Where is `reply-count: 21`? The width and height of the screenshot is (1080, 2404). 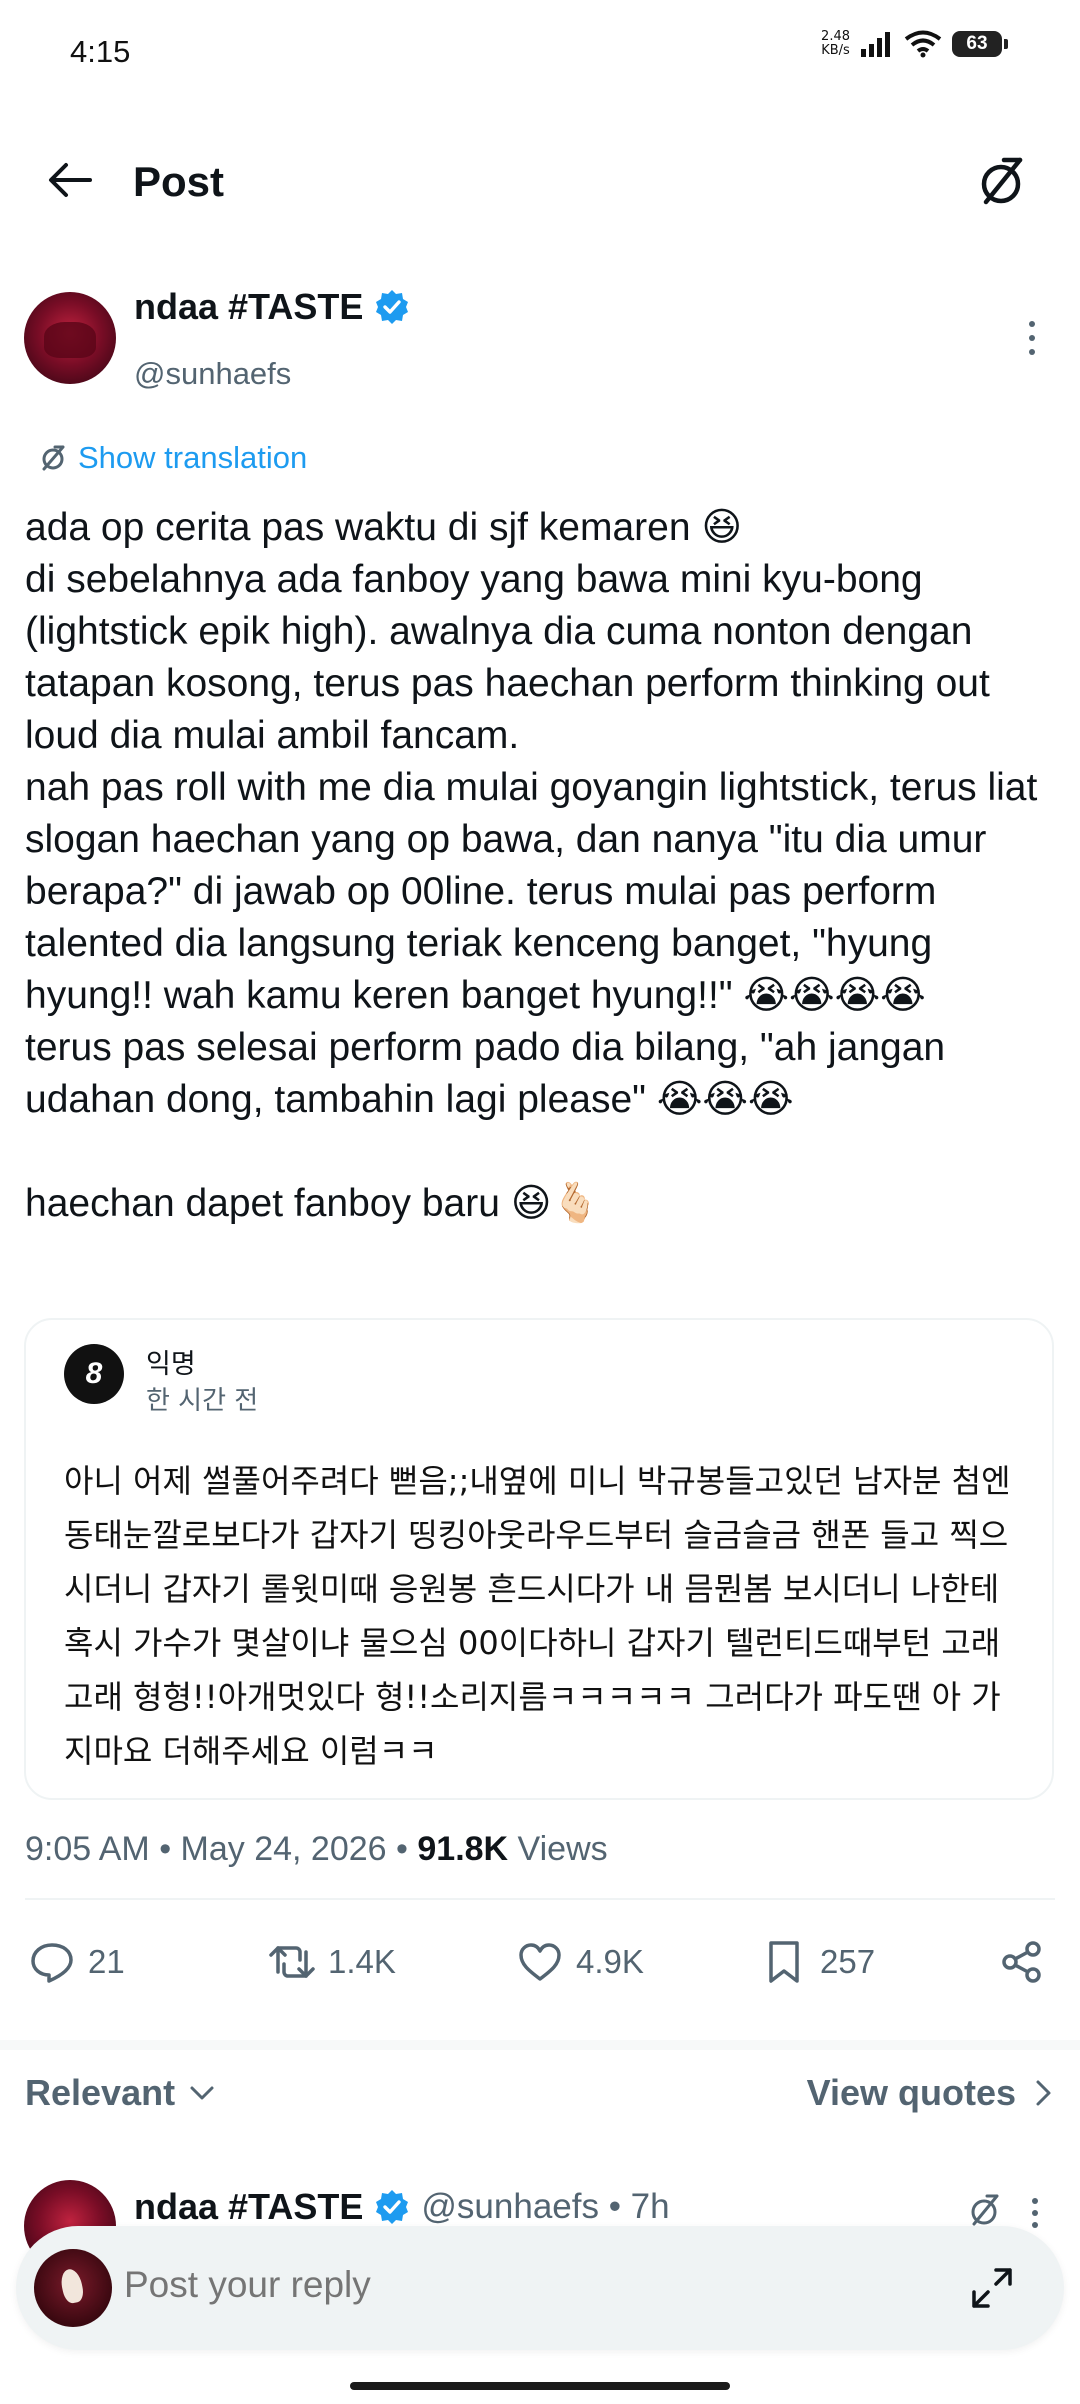 reply-count: 21 is located at coordinates (106, 1961).